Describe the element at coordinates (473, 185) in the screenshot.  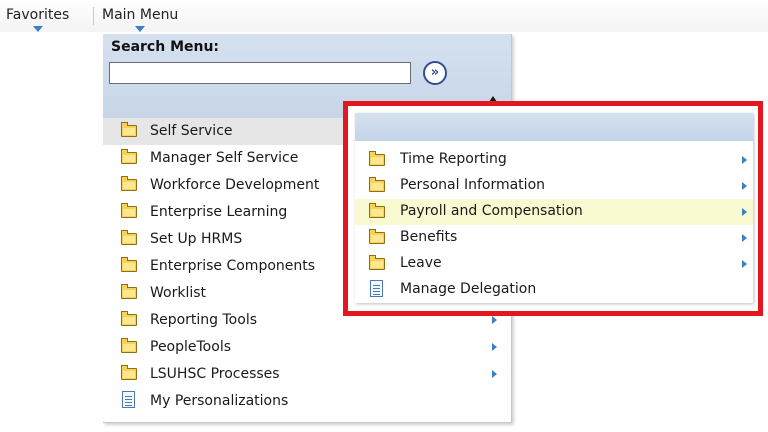
I see `menu-item-label: Personal Information` at that location.